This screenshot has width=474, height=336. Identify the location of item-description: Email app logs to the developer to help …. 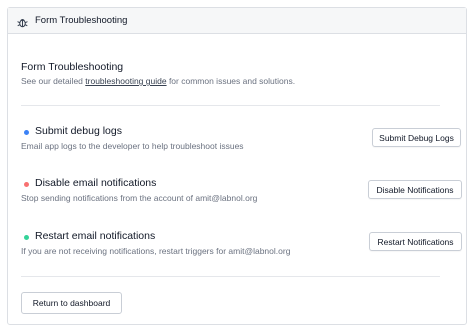
(132, 146).